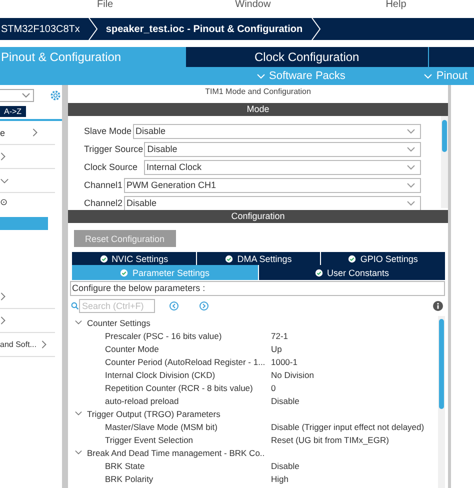  Describe the element at coordinates (258, 109) in the screenshot. I see `section-header: Mode` at that location.